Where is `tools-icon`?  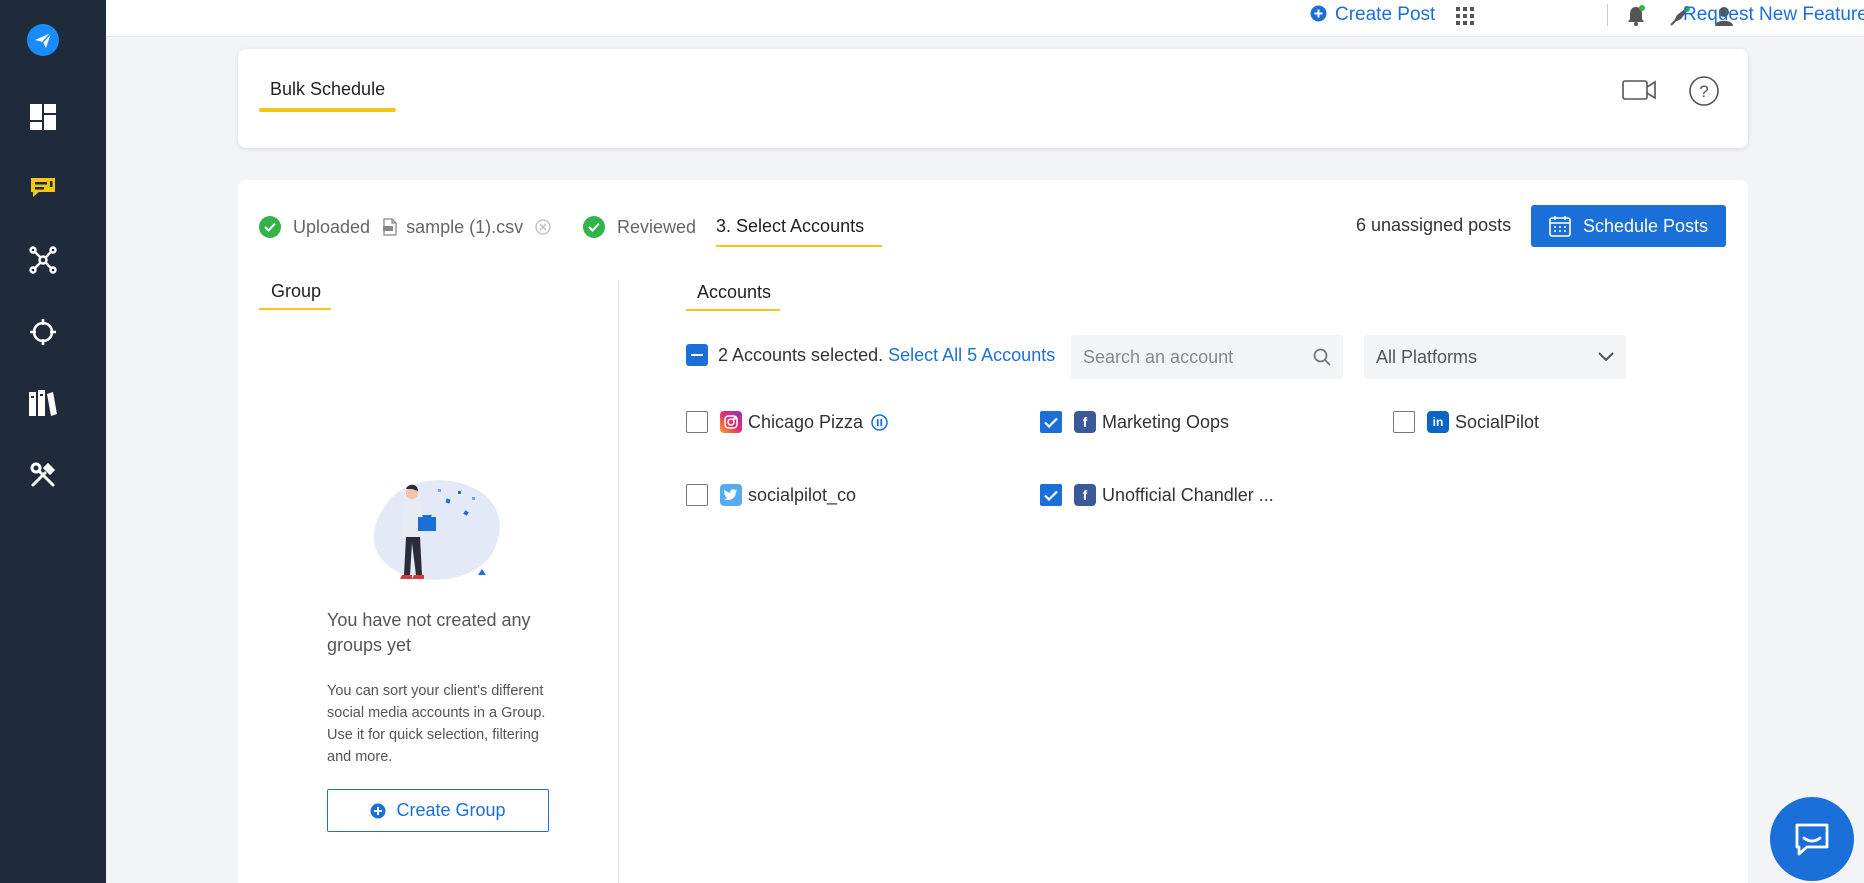 tools-icon is located at coordinates (43, 475).